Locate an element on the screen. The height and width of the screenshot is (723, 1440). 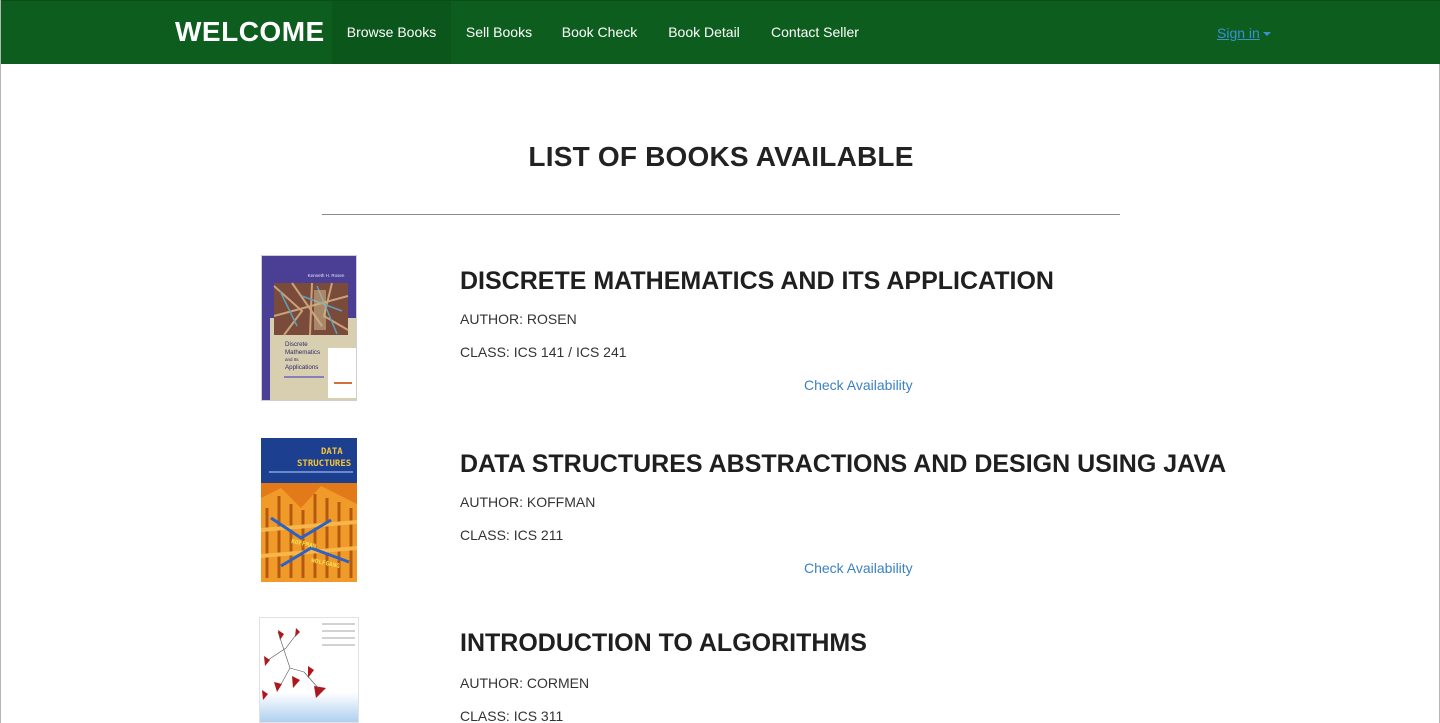
nav-book-detail: Book Detail is located at coordinates (704, 32).